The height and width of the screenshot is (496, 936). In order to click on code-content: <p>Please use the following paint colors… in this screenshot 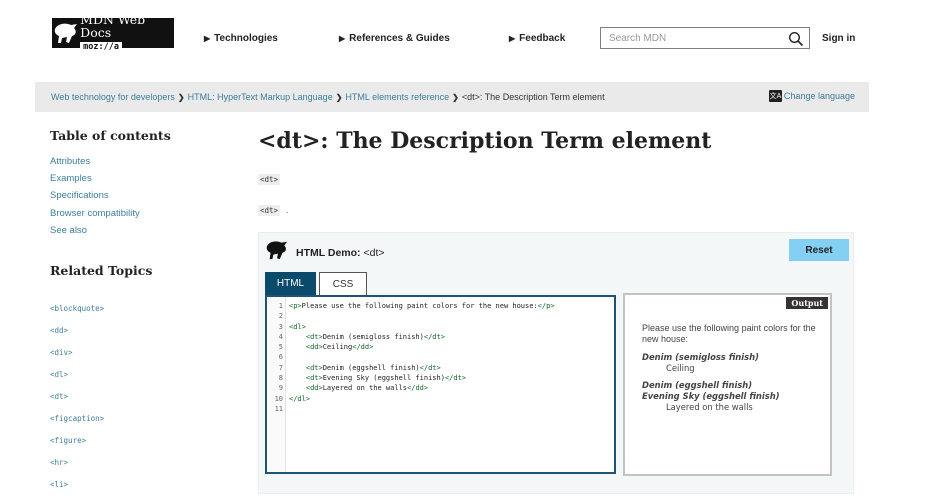, I will do `click(422, 352)`.